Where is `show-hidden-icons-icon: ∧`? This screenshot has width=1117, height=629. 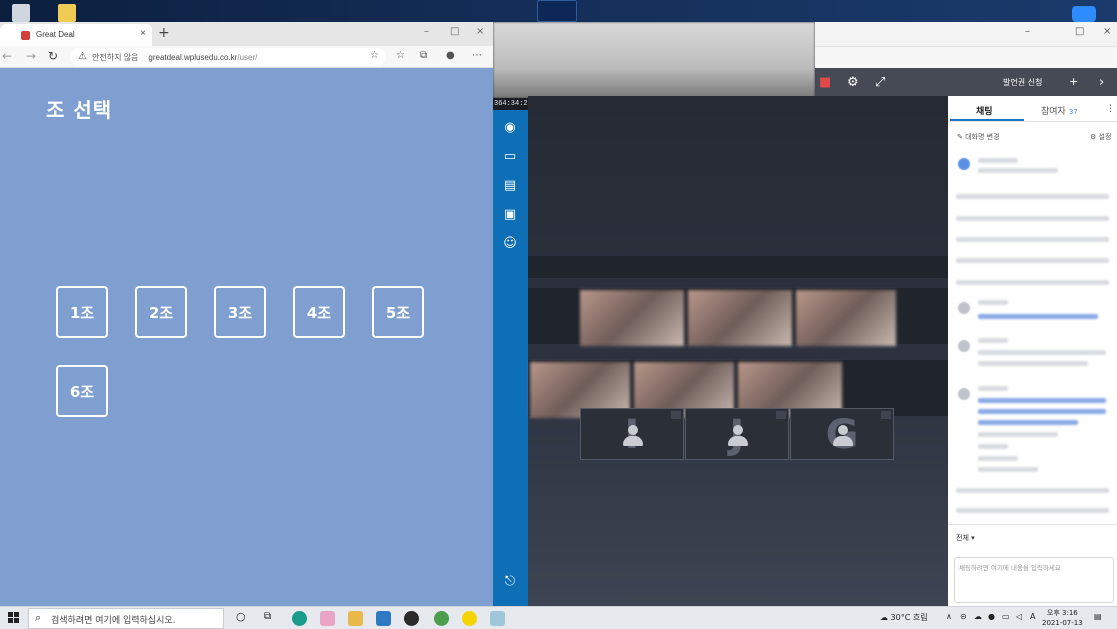
show-hidden-icons-icon: ∧ is located at coordinates (949, 616).